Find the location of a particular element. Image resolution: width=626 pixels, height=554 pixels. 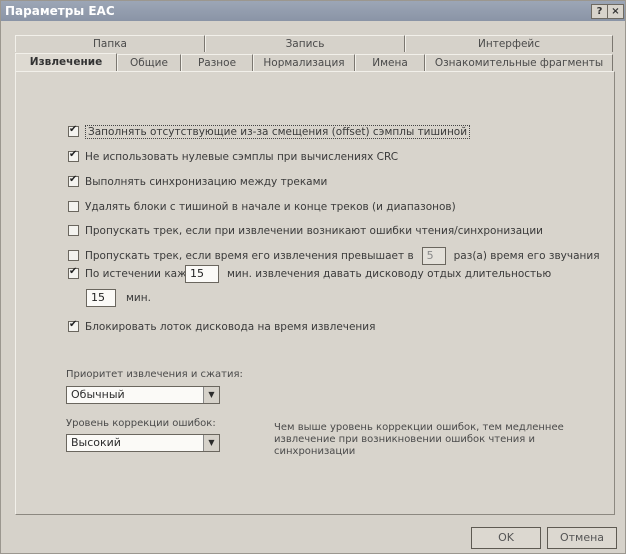

tab-normalization: Нормализация is located at coordinates (304, 62).